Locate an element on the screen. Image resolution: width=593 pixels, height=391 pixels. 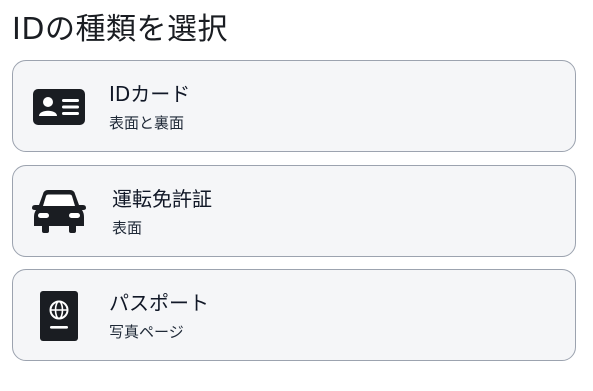
passport-icon is located at coordinates (59, 316).